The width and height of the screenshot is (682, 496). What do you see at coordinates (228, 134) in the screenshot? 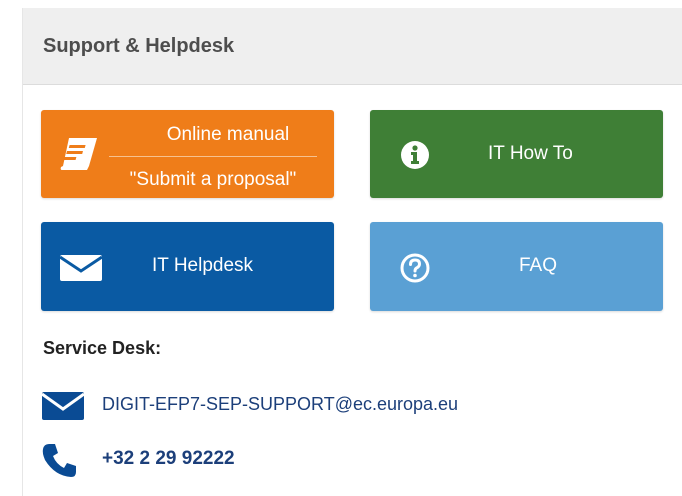
I see `online-manual-title: Online manual` at bounding box center [228, 134].